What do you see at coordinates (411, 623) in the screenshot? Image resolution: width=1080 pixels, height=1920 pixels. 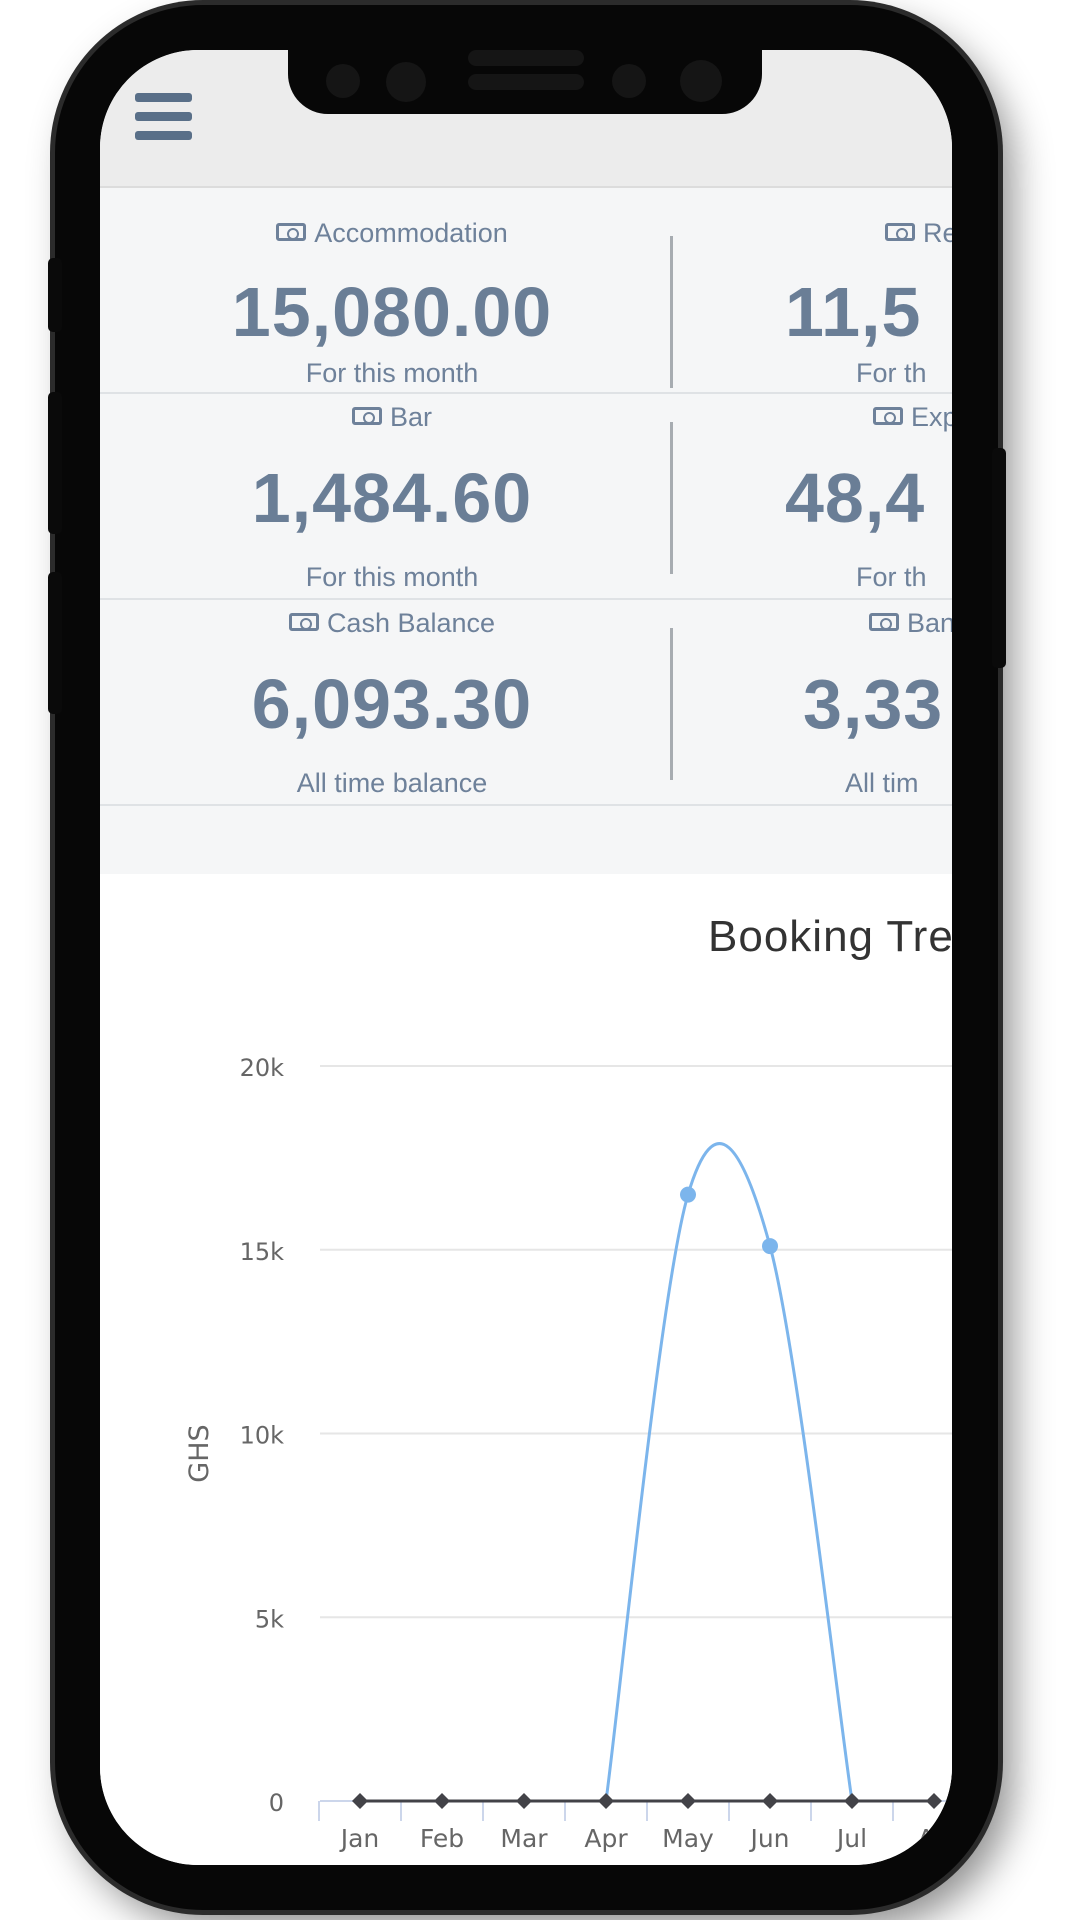 I see `stat-label: Cash Balance` at bounding box center [411, 623].